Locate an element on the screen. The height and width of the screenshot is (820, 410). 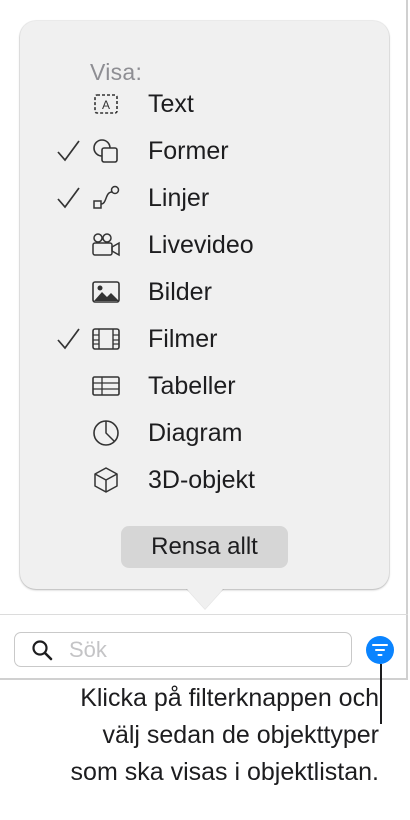
film-icon is located at coordinates (106, 339).